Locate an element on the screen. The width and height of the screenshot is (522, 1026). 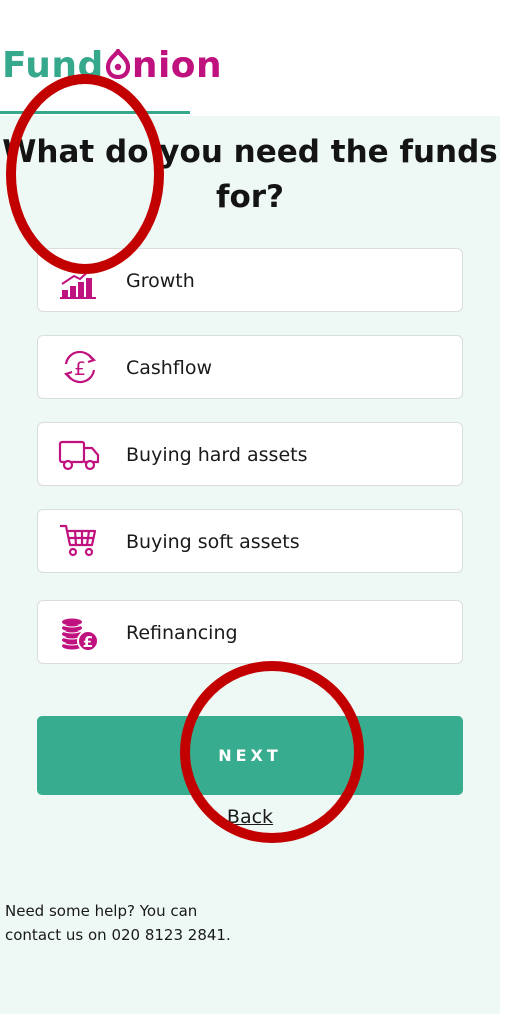
fundonion-logo: Fund nion is located at coordinates (112, 66).